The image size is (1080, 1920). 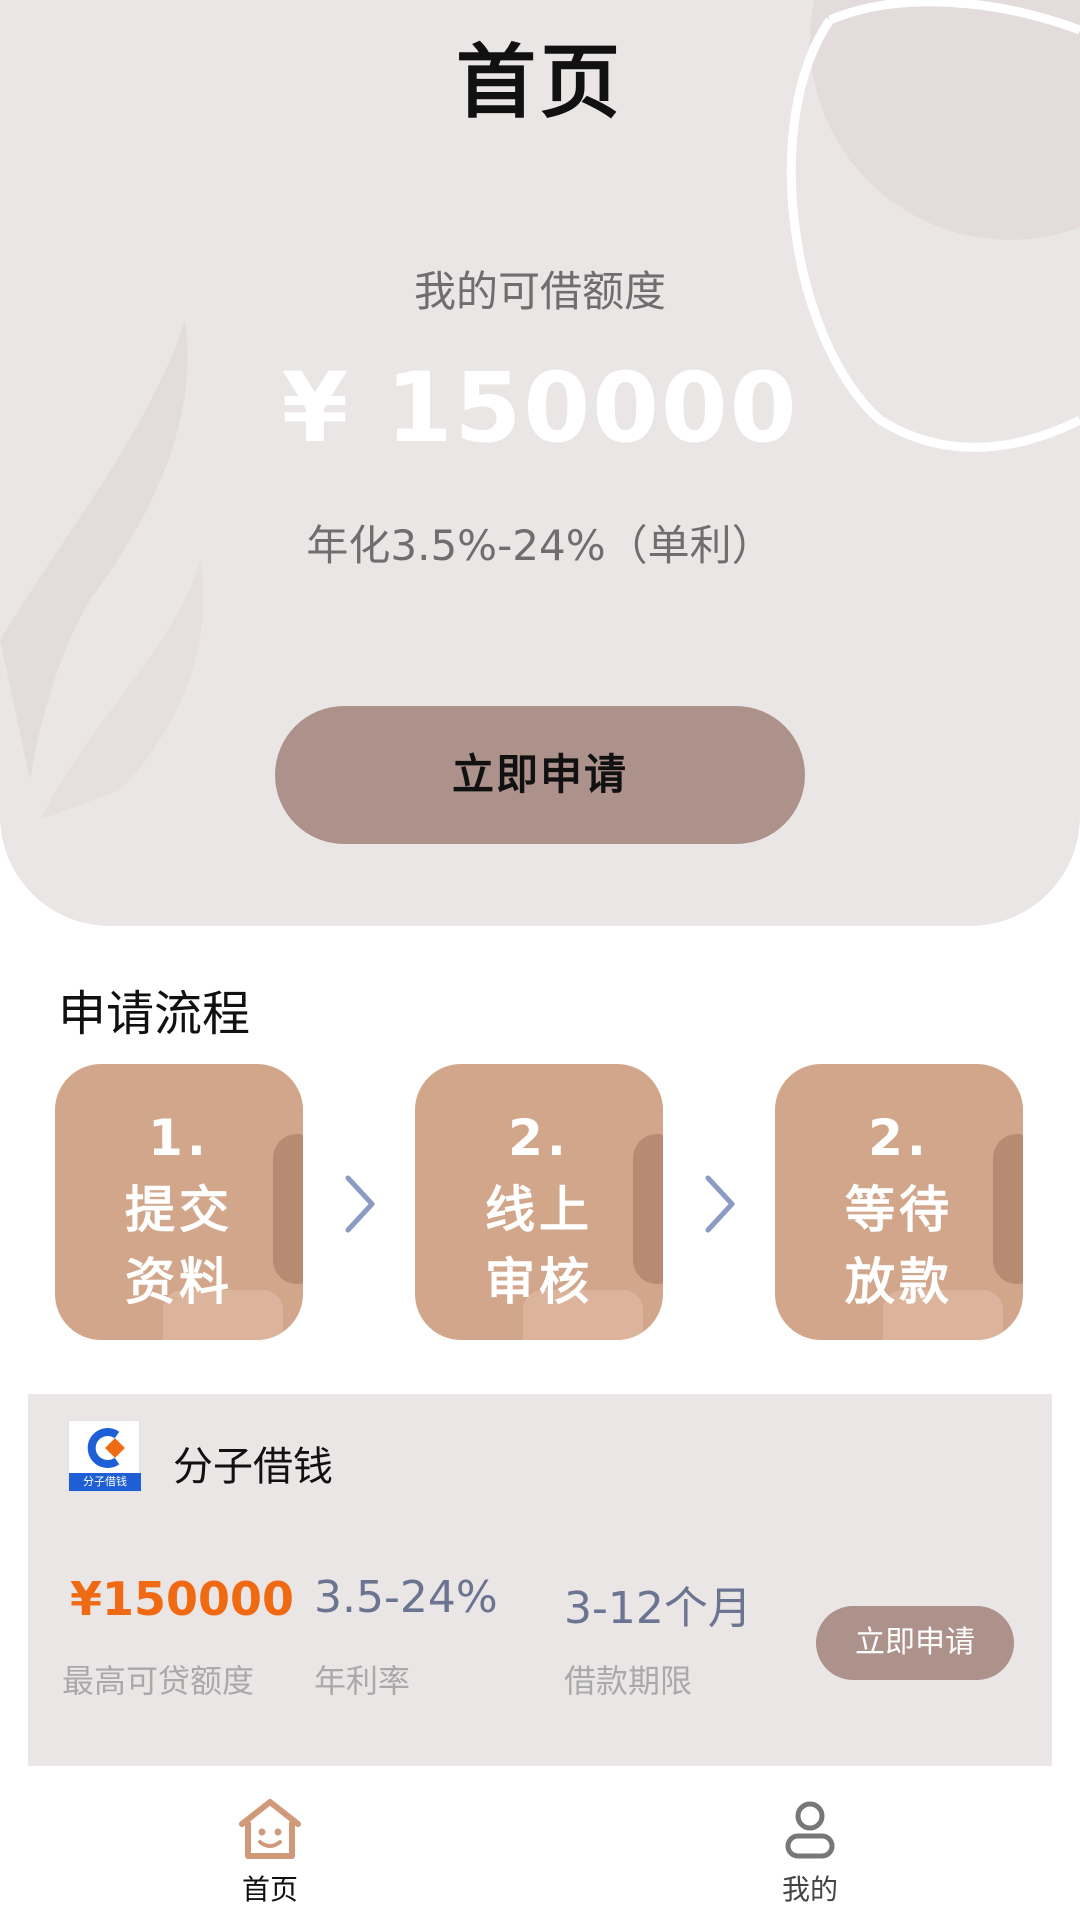 I want to click on annual-rate-label: 年利率, so click(x=362, y=1681).